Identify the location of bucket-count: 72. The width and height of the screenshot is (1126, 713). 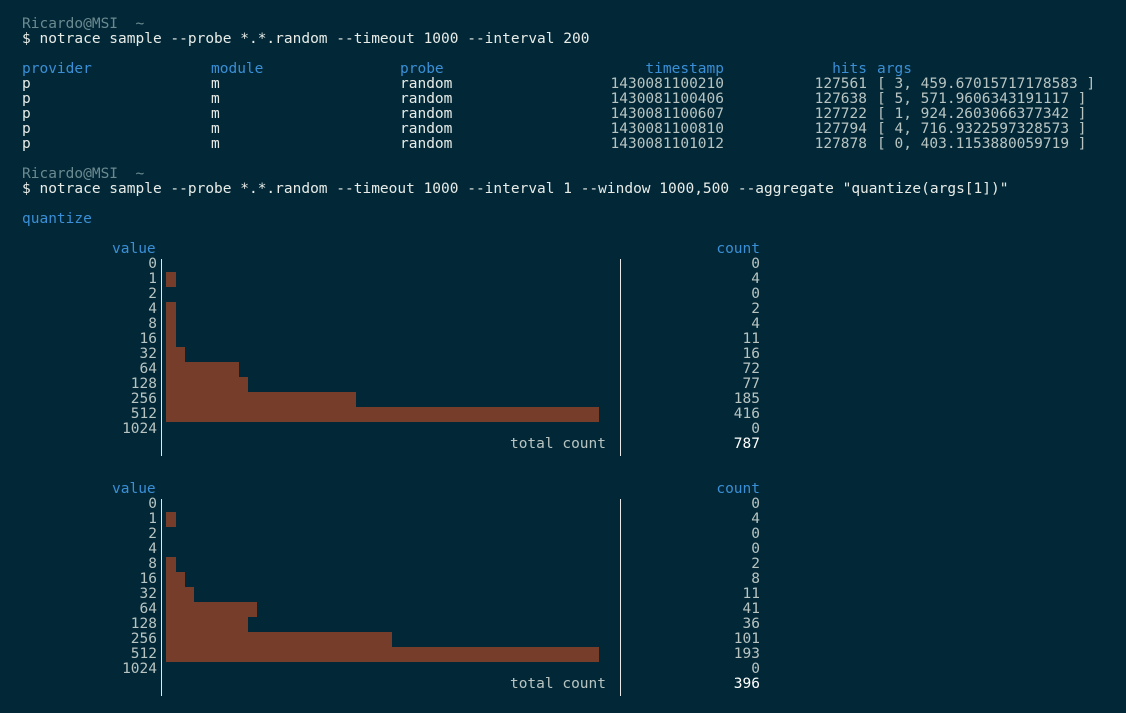
(751, 369).